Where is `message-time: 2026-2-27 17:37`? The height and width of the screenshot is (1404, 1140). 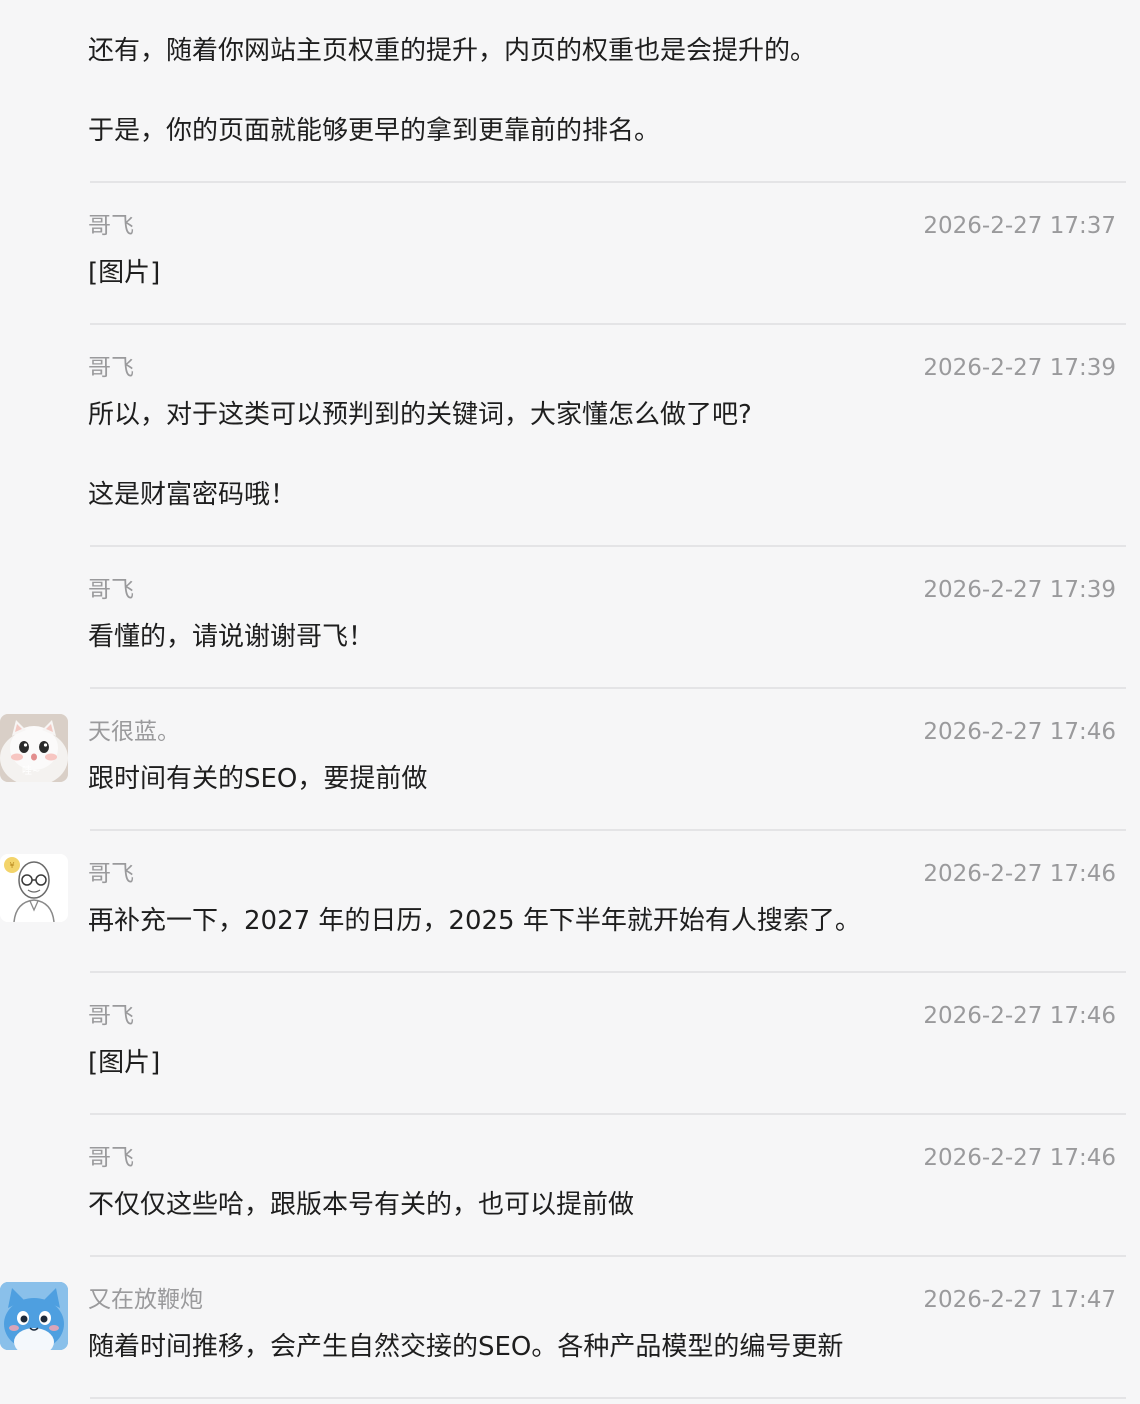 message-time: 2026-2-27 17:37 is located at coordinates (1019, 226).